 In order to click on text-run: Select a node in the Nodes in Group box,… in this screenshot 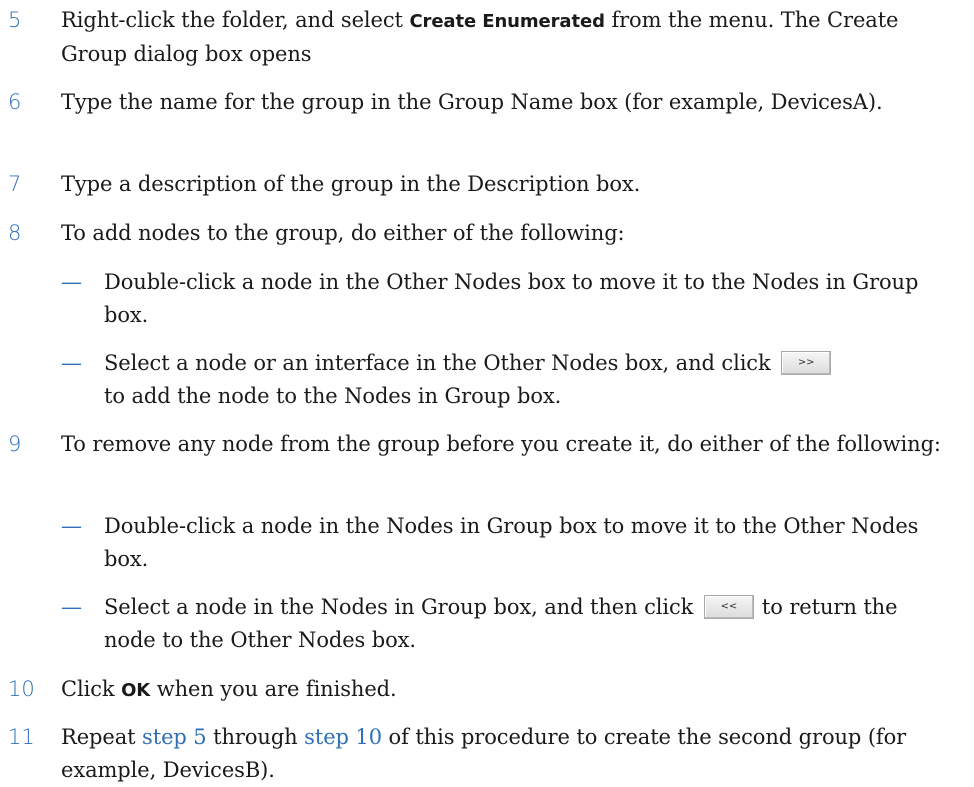, I will do `click(399, 607)`.